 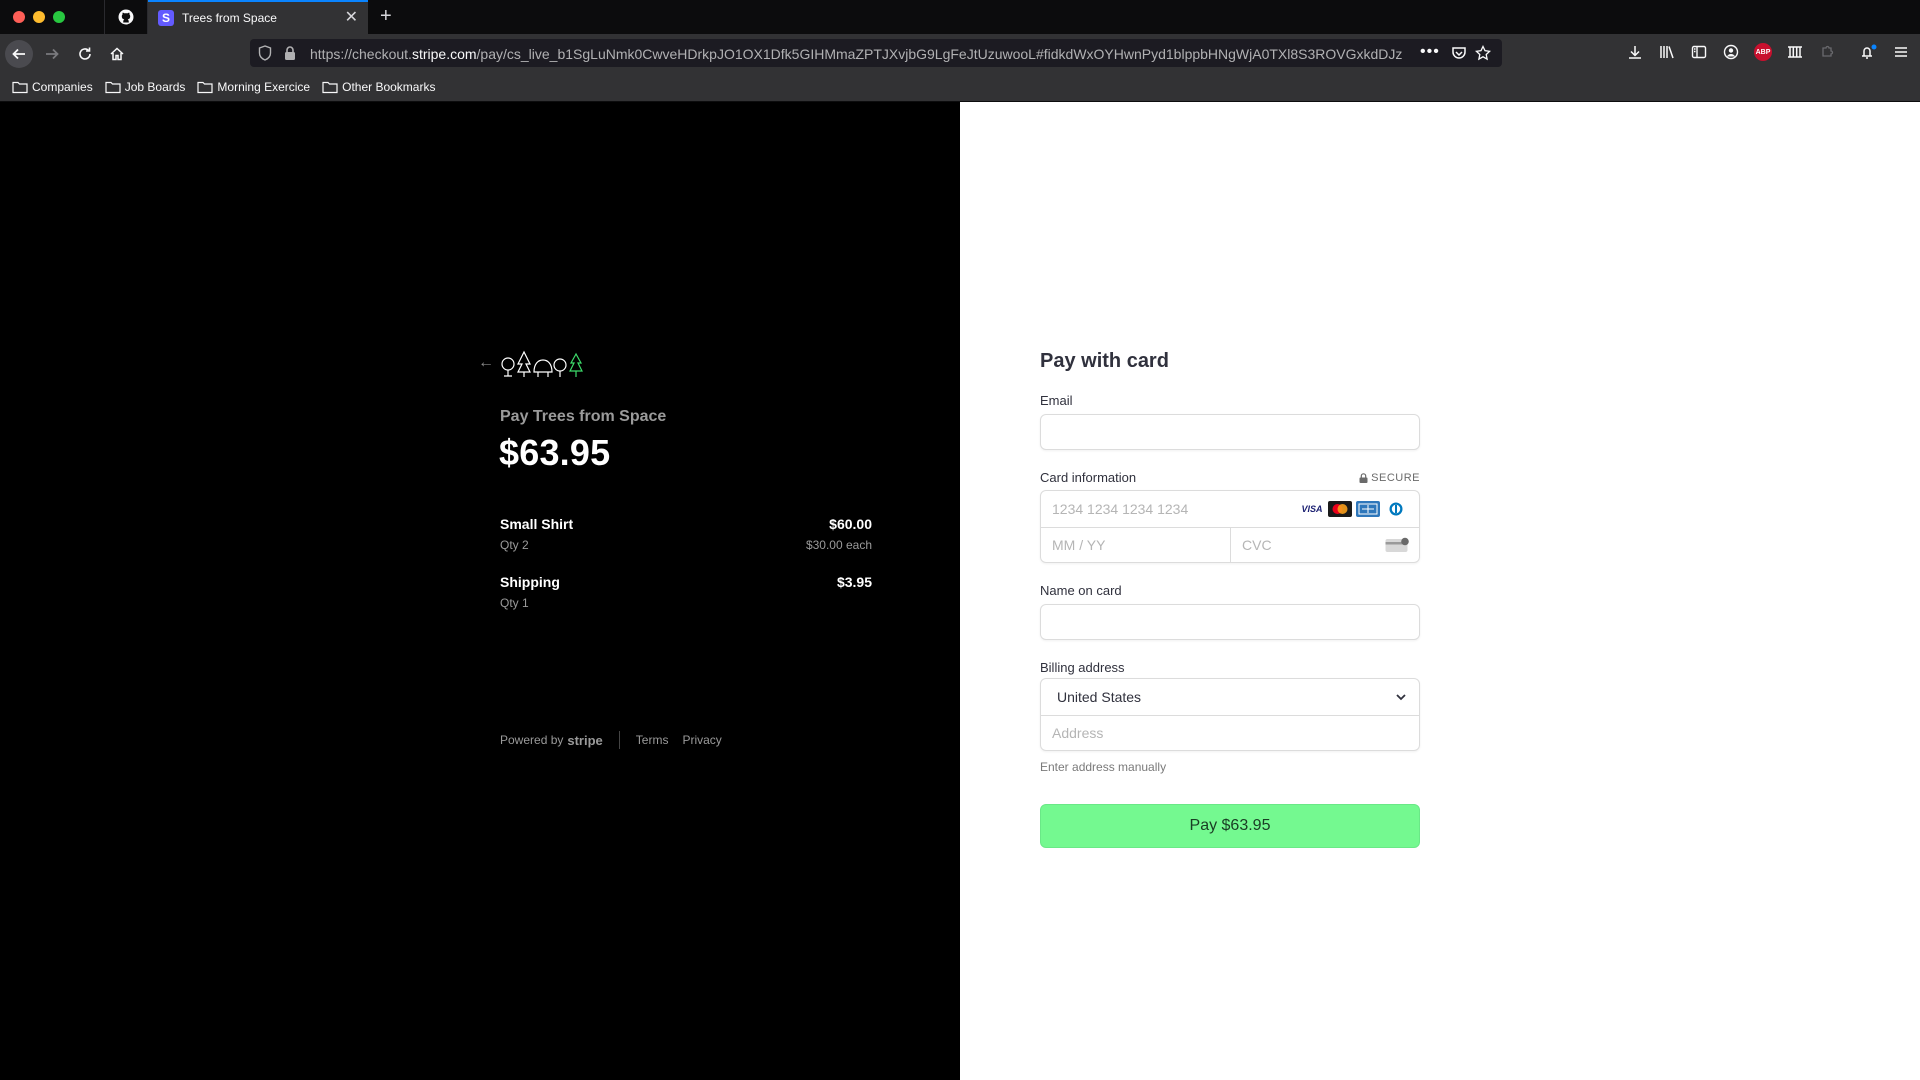 What do you see at coordinates (1082, 667) in the screenshot?
I see `billing-address-label: Billing address` at bounding box center [1082, 667].